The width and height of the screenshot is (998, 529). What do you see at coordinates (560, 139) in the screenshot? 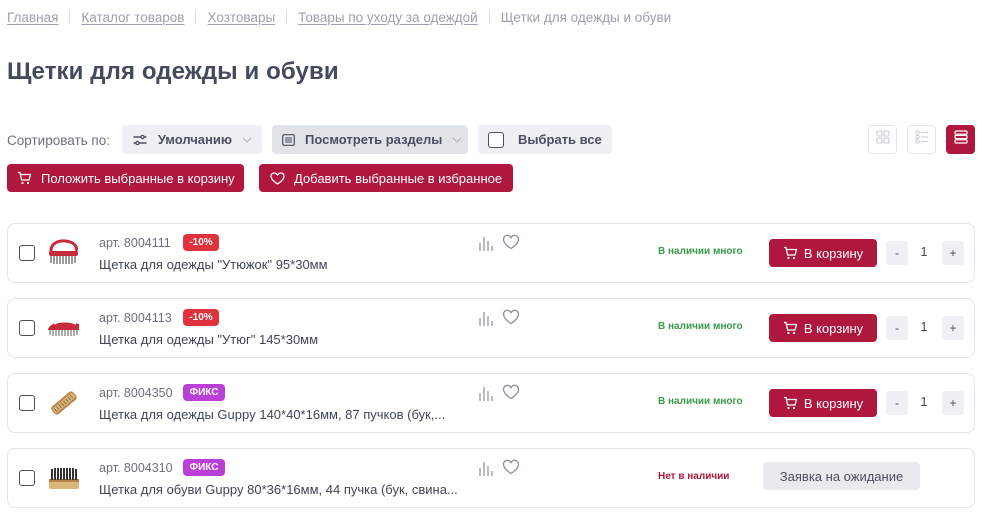
I see `select-all-label: Выбрать все` at bounding box center [560, 139].